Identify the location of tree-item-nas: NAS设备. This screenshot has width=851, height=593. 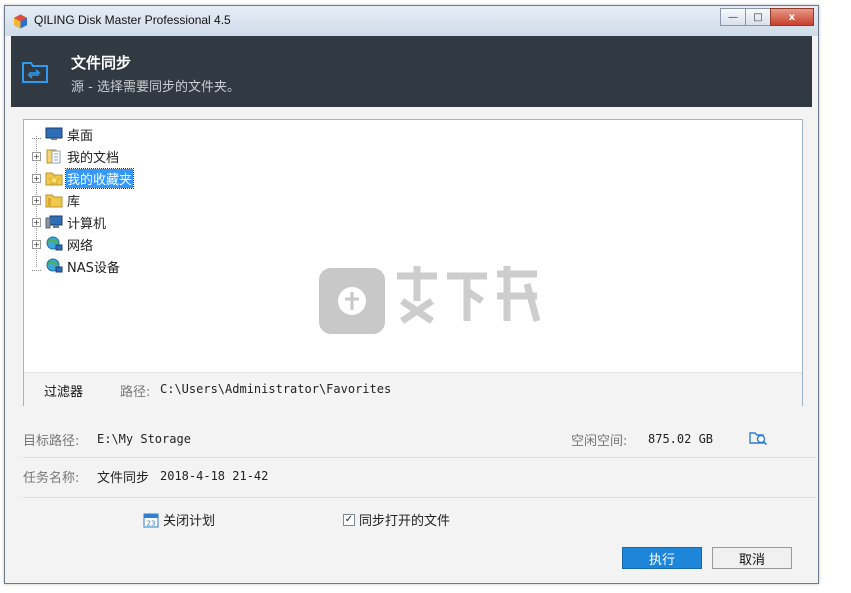
(76, 266).